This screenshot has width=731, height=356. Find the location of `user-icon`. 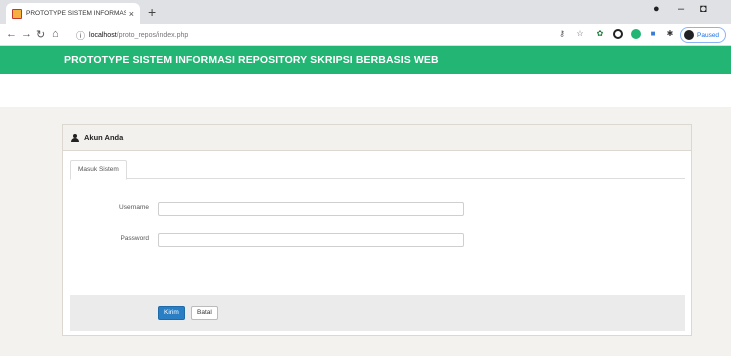

user-icon is located at coordinates (75, 137).